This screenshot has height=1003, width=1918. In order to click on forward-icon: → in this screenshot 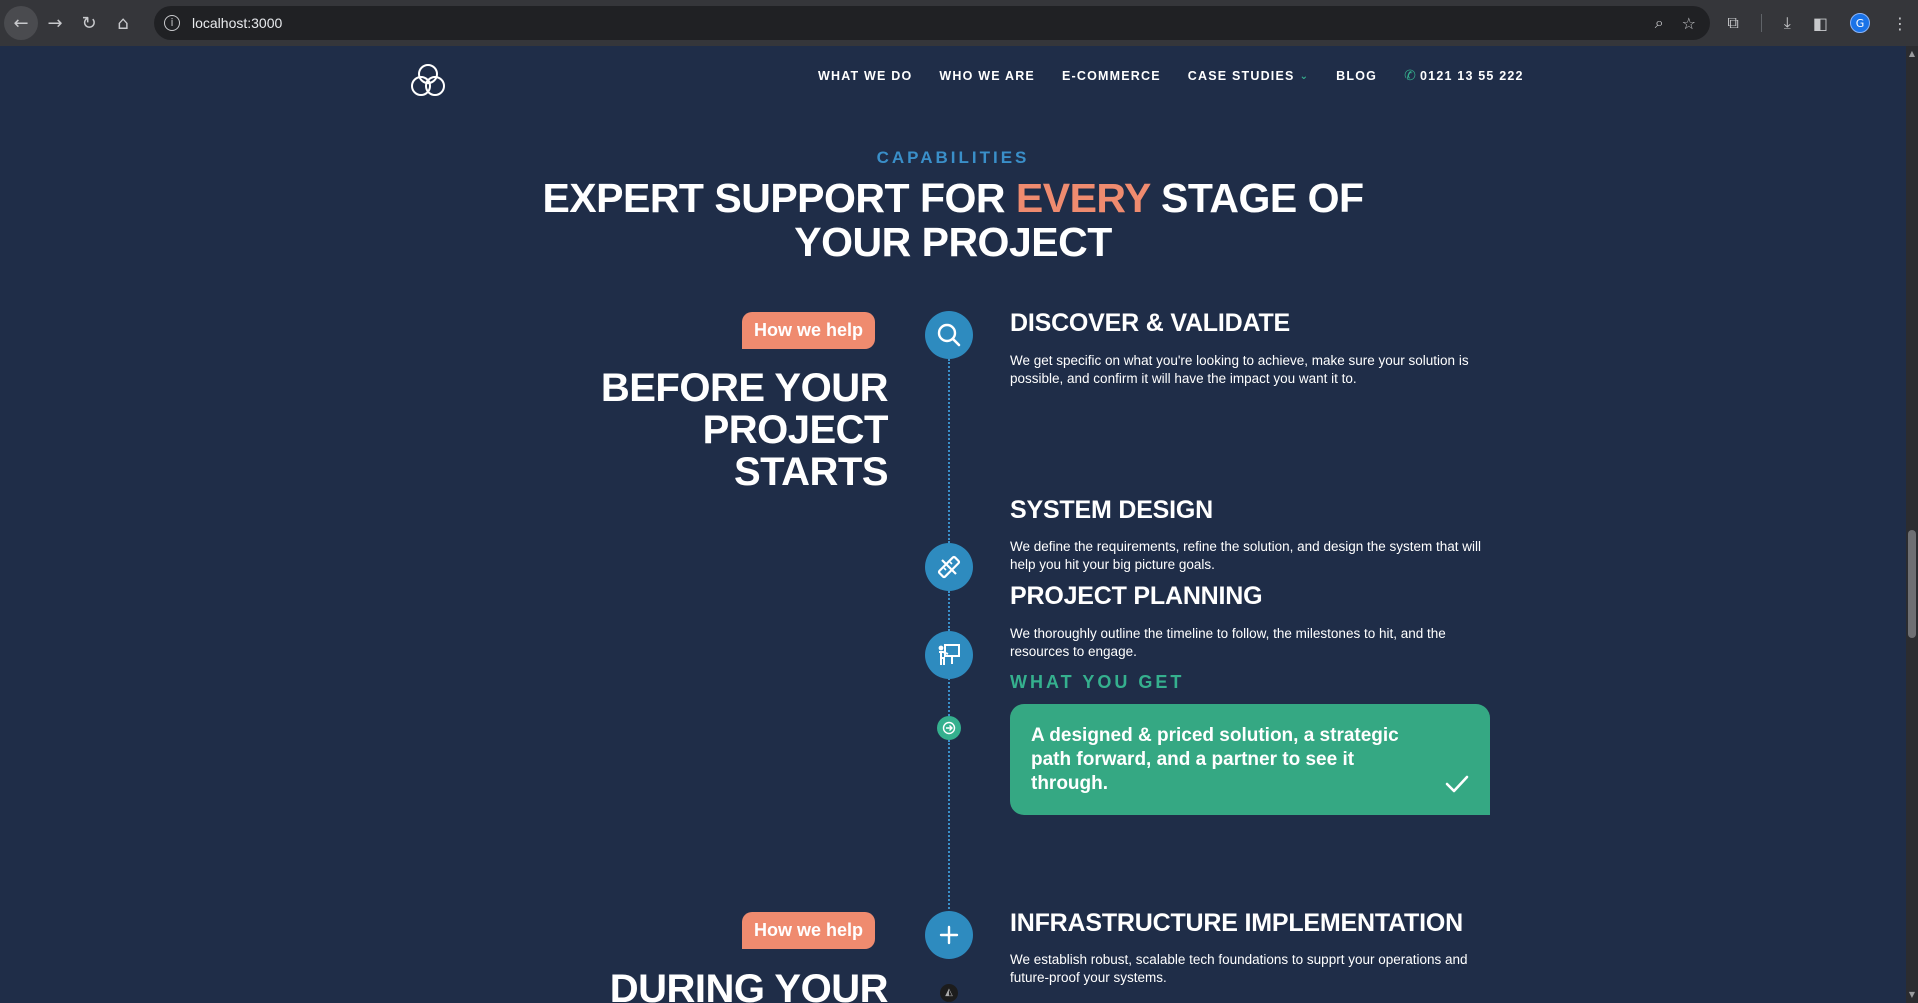, I will do `click(55, 23)`.